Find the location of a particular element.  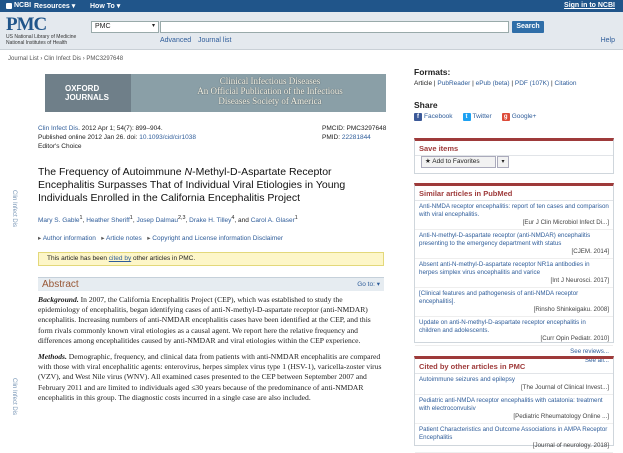

journal-list-link: Journal list is located at coordinates (214, 40).